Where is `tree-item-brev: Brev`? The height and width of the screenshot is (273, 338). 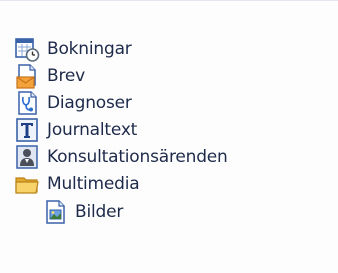
tree-item-brev: Brev is located at coordinates (49, 76).